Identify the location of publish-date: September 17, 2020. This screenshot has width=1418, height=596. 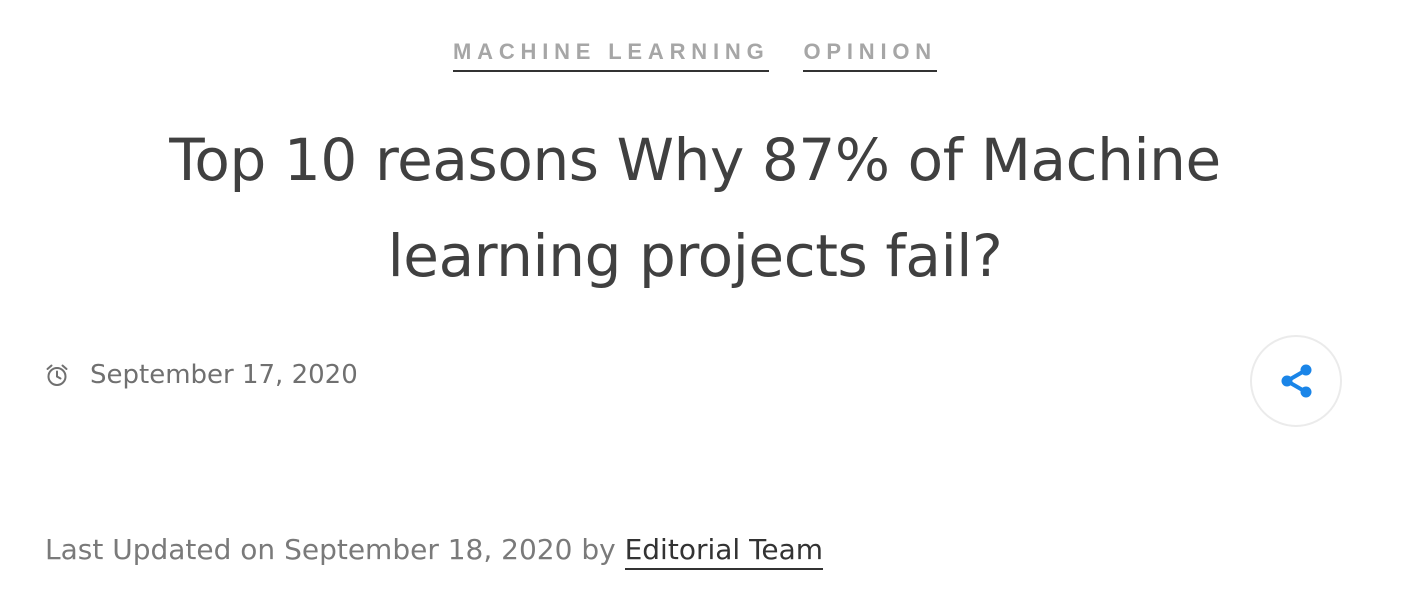
(224, 375).